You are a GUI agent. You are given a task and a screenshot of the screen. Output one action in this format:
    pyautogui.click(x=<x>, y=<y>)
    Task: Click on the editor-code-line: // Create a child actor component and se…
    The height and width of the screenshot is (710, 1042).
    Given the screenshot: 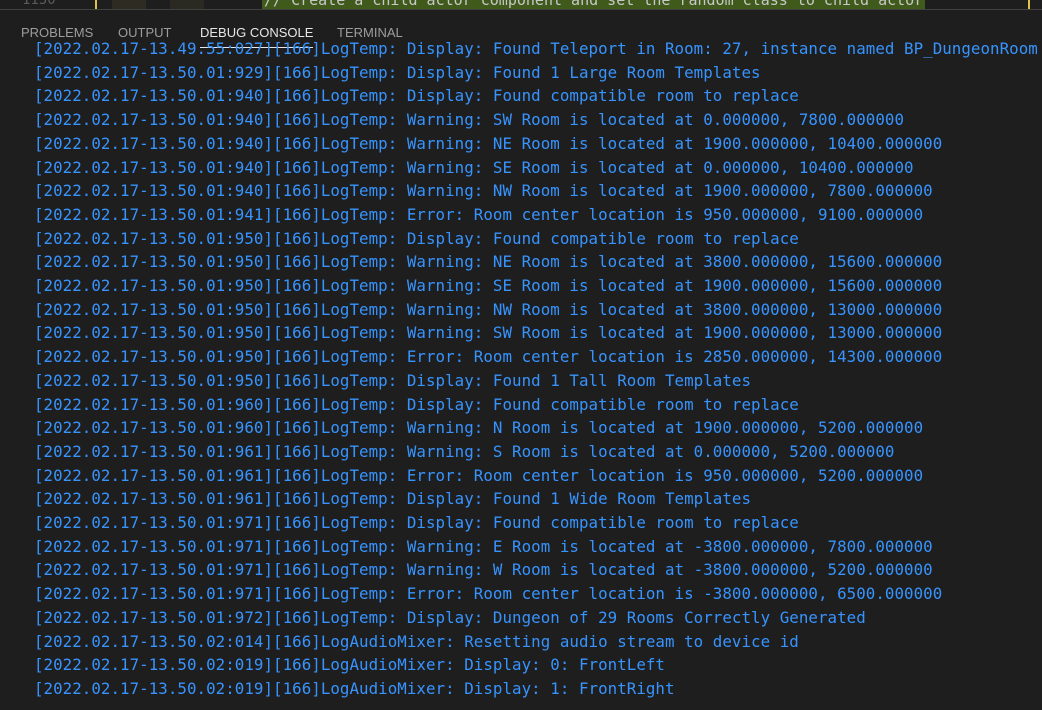 What is the action you would take?
    pyautogui.click(x=594, y=4)
    